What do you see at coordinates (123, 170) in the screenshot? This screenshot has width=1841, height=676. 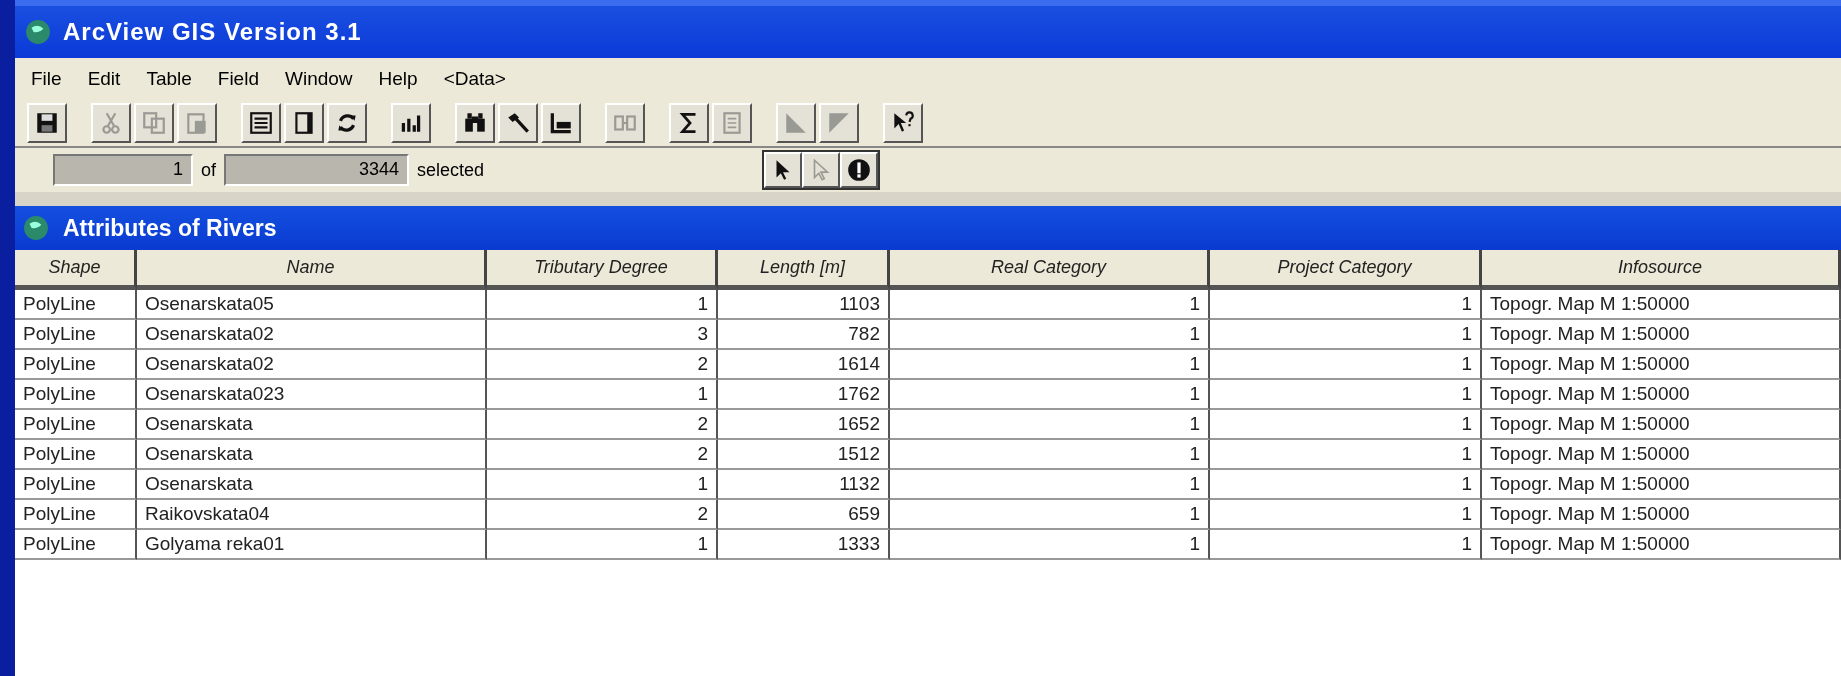 I see `selected-count-field: 1` at bounding box center [123, 170].